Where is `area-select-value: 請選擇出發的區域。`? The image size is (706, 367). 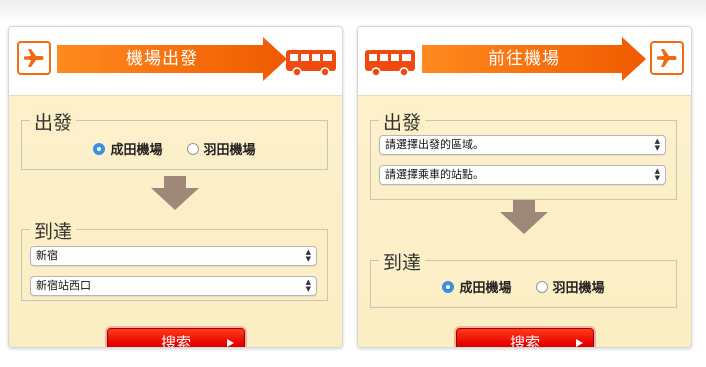
area-select-value: 請選擇出發的區域。 is located at coordinates (434, 144).